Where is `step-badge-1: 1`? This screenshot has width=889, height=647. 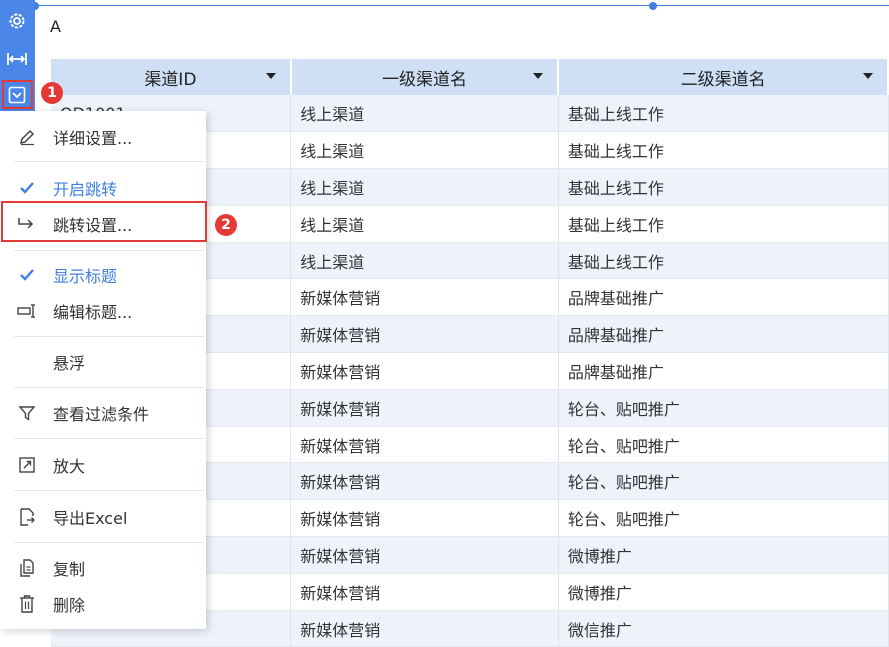 step-badge-1: 1 is located at coordinates (52, 93).